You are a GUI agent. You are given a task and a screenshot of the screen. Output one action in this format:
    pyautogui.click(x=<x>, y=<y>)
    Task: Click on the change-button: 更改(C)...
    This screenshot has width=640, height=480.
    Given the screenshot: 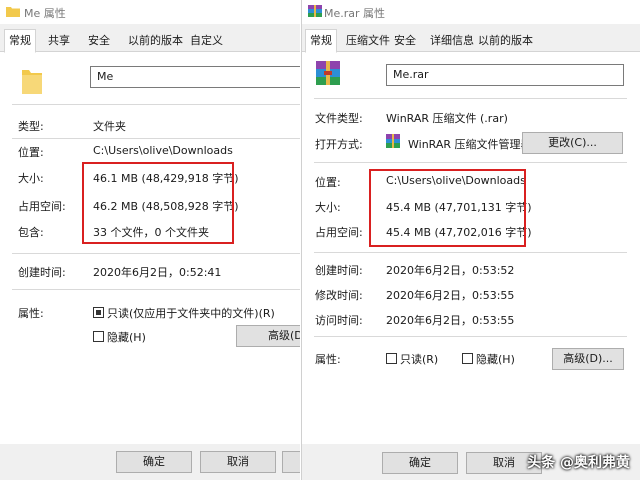 What is the action you would take?
    pyautogui.click(x=572, y=143)
    